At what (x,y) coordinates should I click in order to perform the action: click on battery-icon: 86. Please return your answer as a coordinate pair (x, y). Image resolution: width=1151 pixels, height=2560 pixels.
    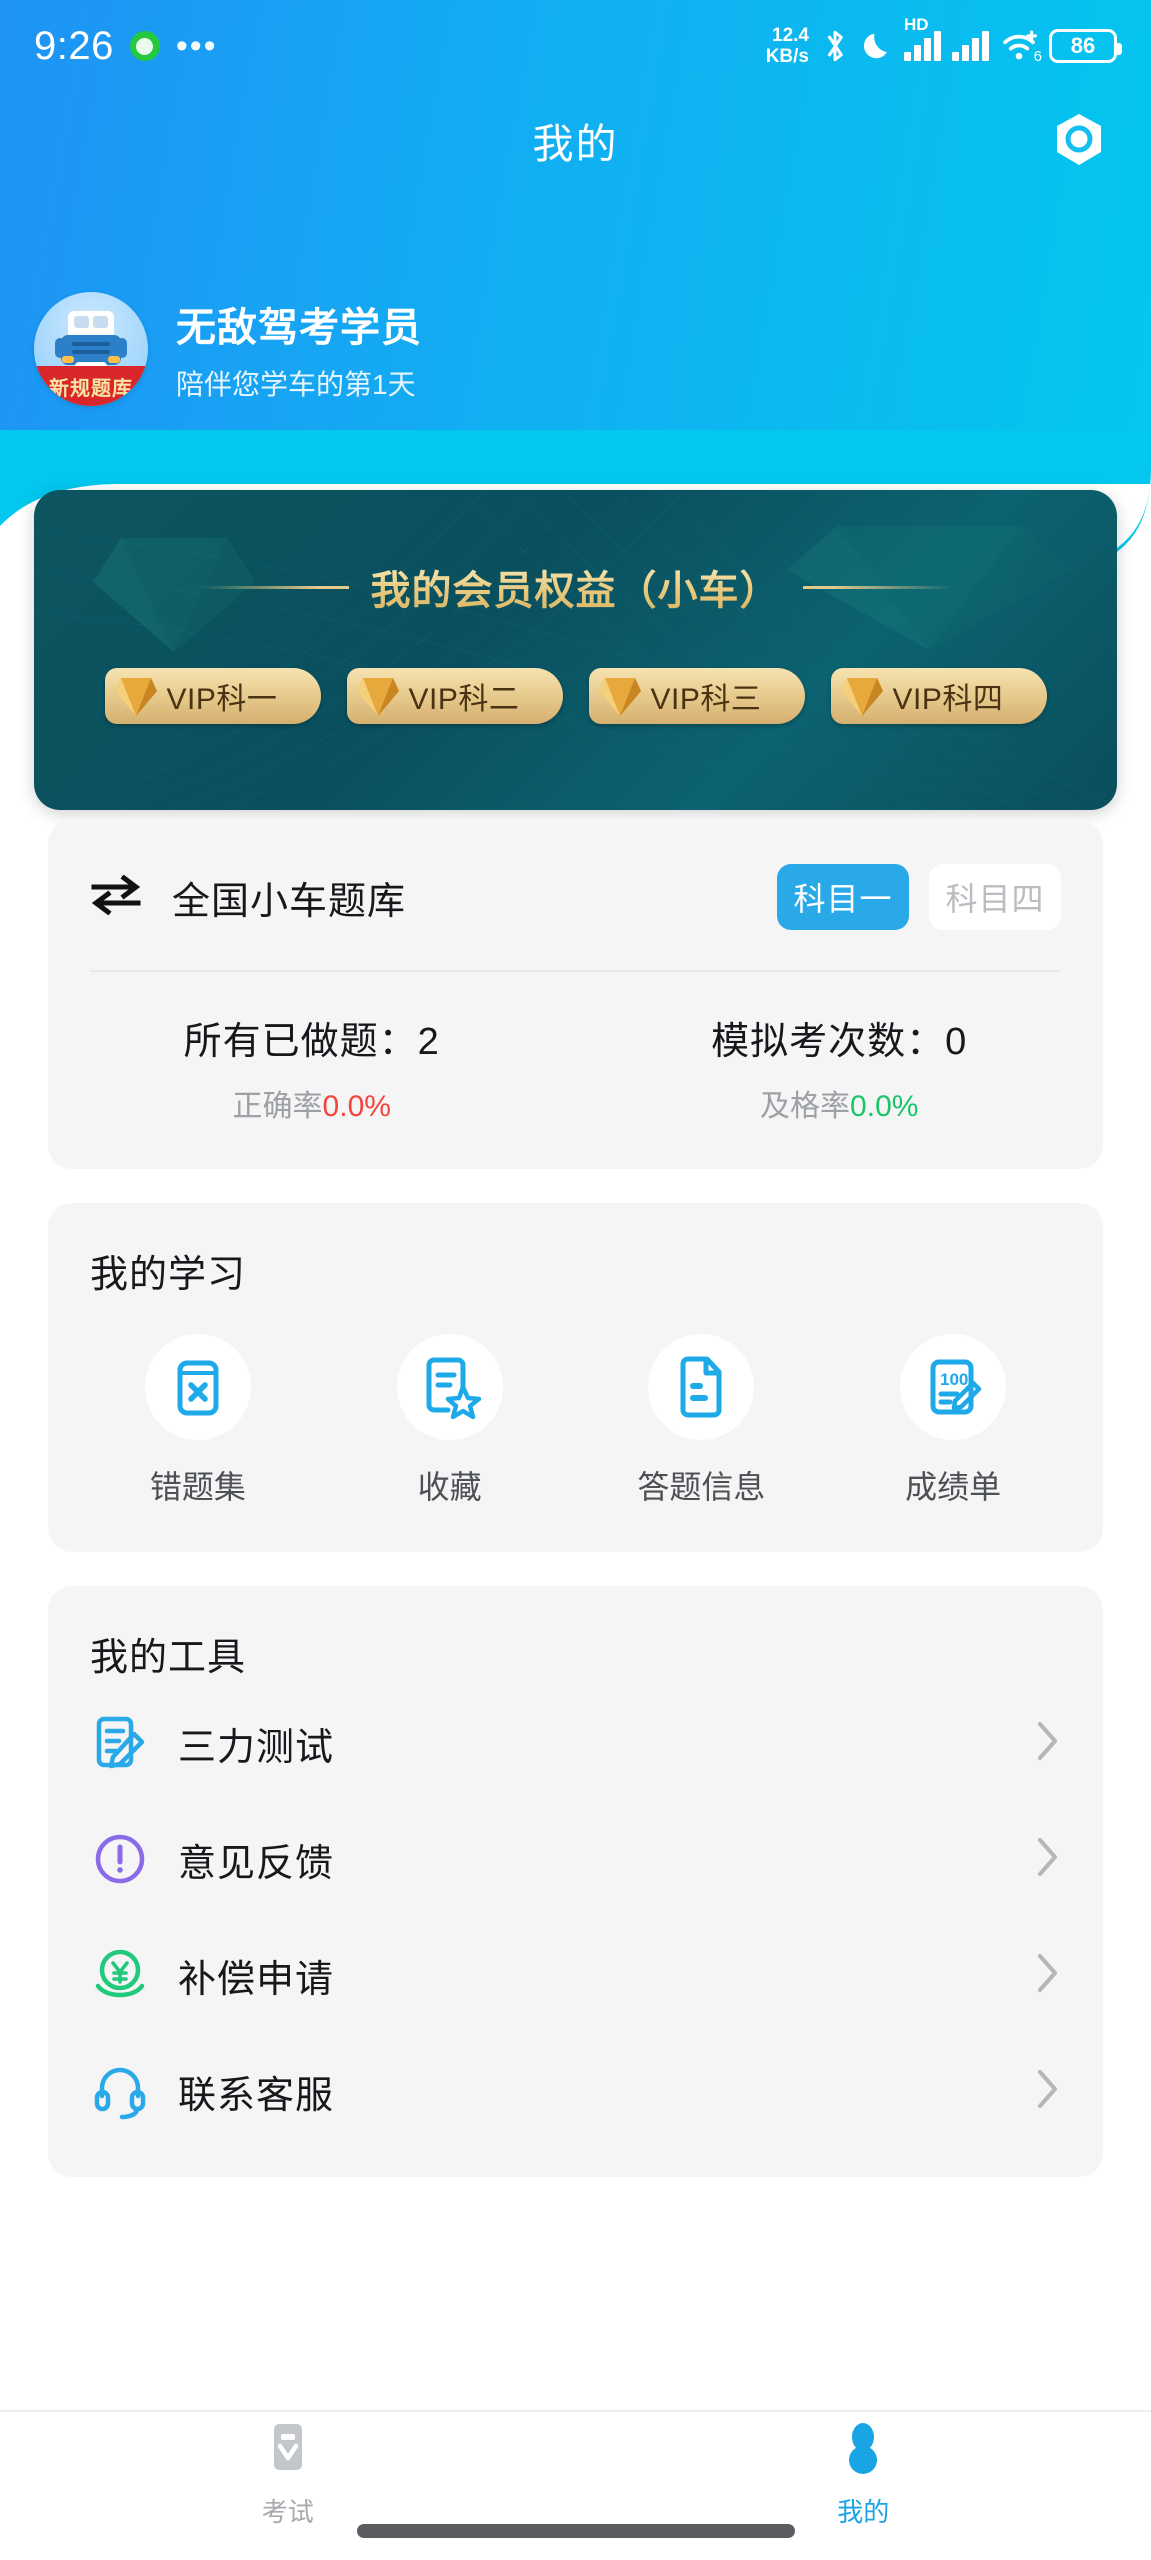
    Looking at the image, I should click on (1085, 46).